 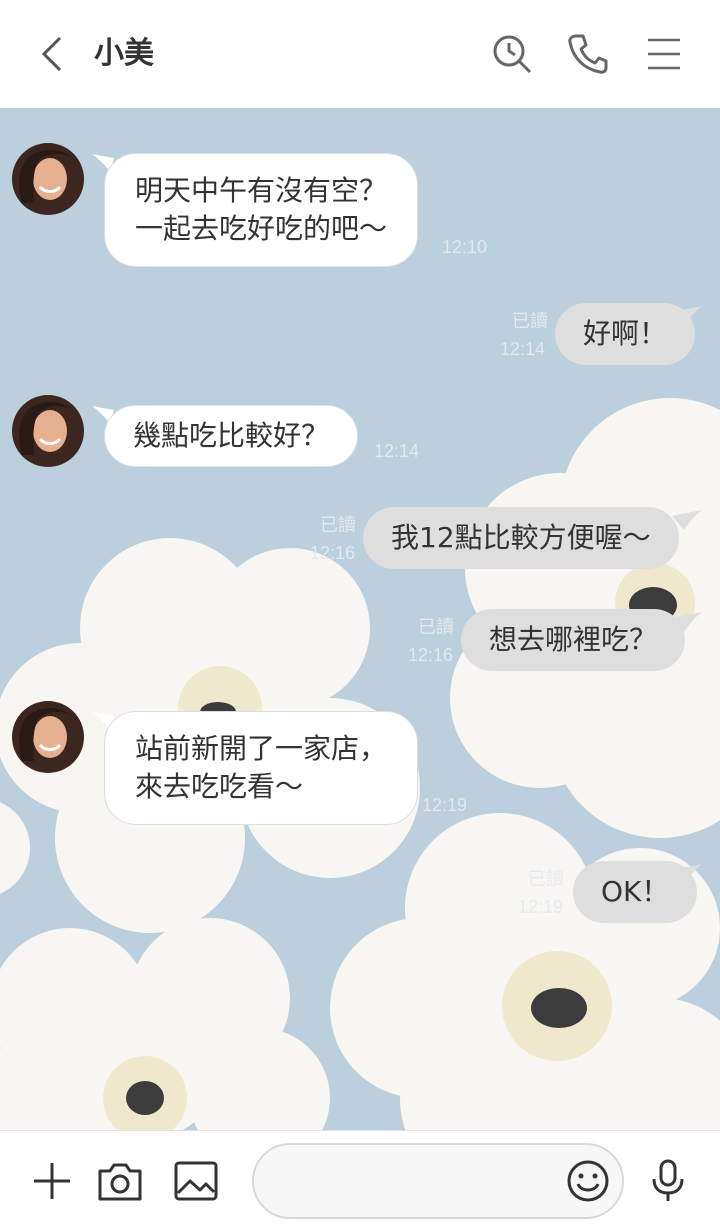 What do you see at coordinates (668, 1181) in the screenshot?
I see `microphone-icon` at bounding box center [668, 1181].